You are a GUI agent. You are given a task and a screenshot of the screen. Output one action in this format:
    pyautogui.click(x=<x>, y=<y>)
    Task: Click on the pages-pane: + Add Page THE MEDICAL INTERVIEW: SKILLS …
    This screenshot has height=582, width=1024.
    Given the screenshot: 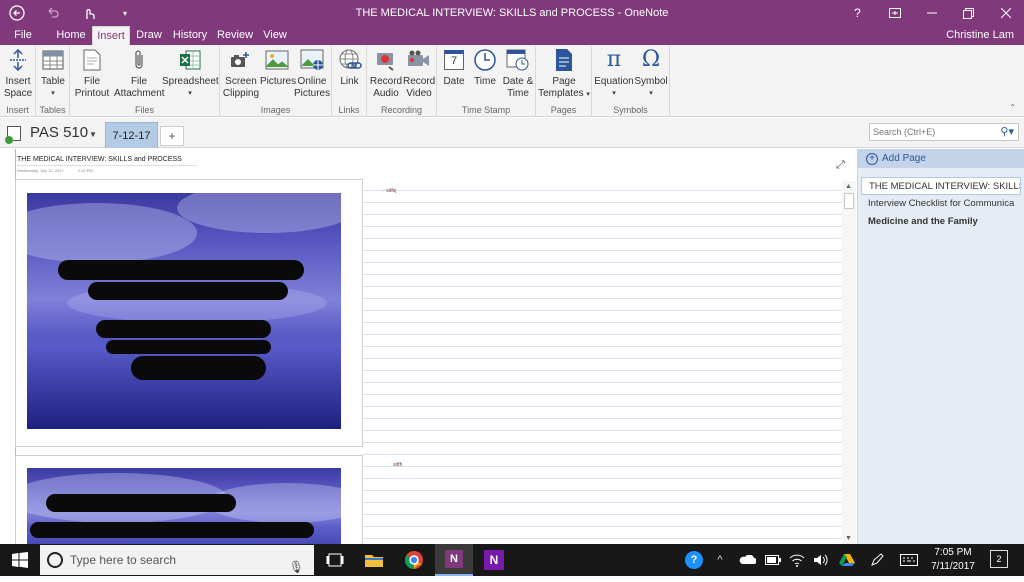 What is the action you would take?
    pyautogui.click(x=940, y=346)
    